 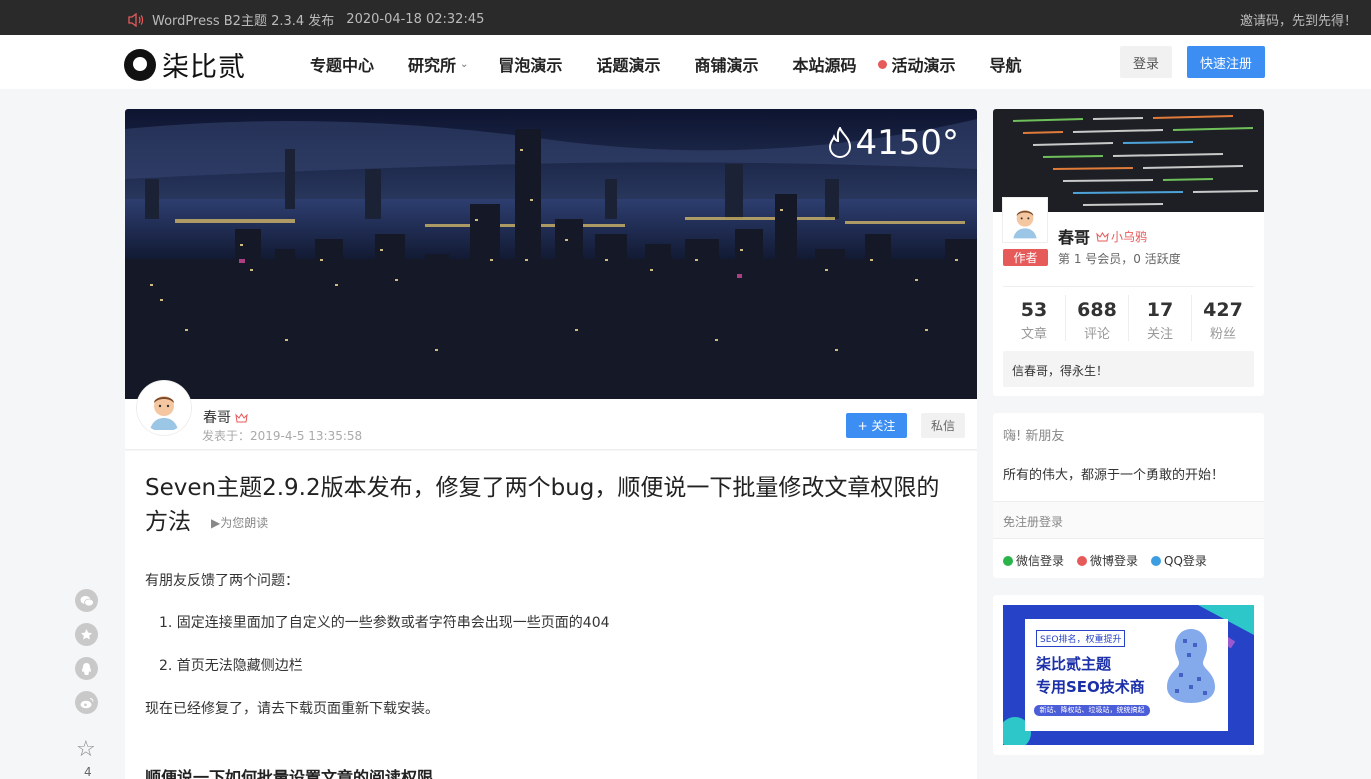 I want to click on link-label: 微信登录, so click(x=1040, y=561).